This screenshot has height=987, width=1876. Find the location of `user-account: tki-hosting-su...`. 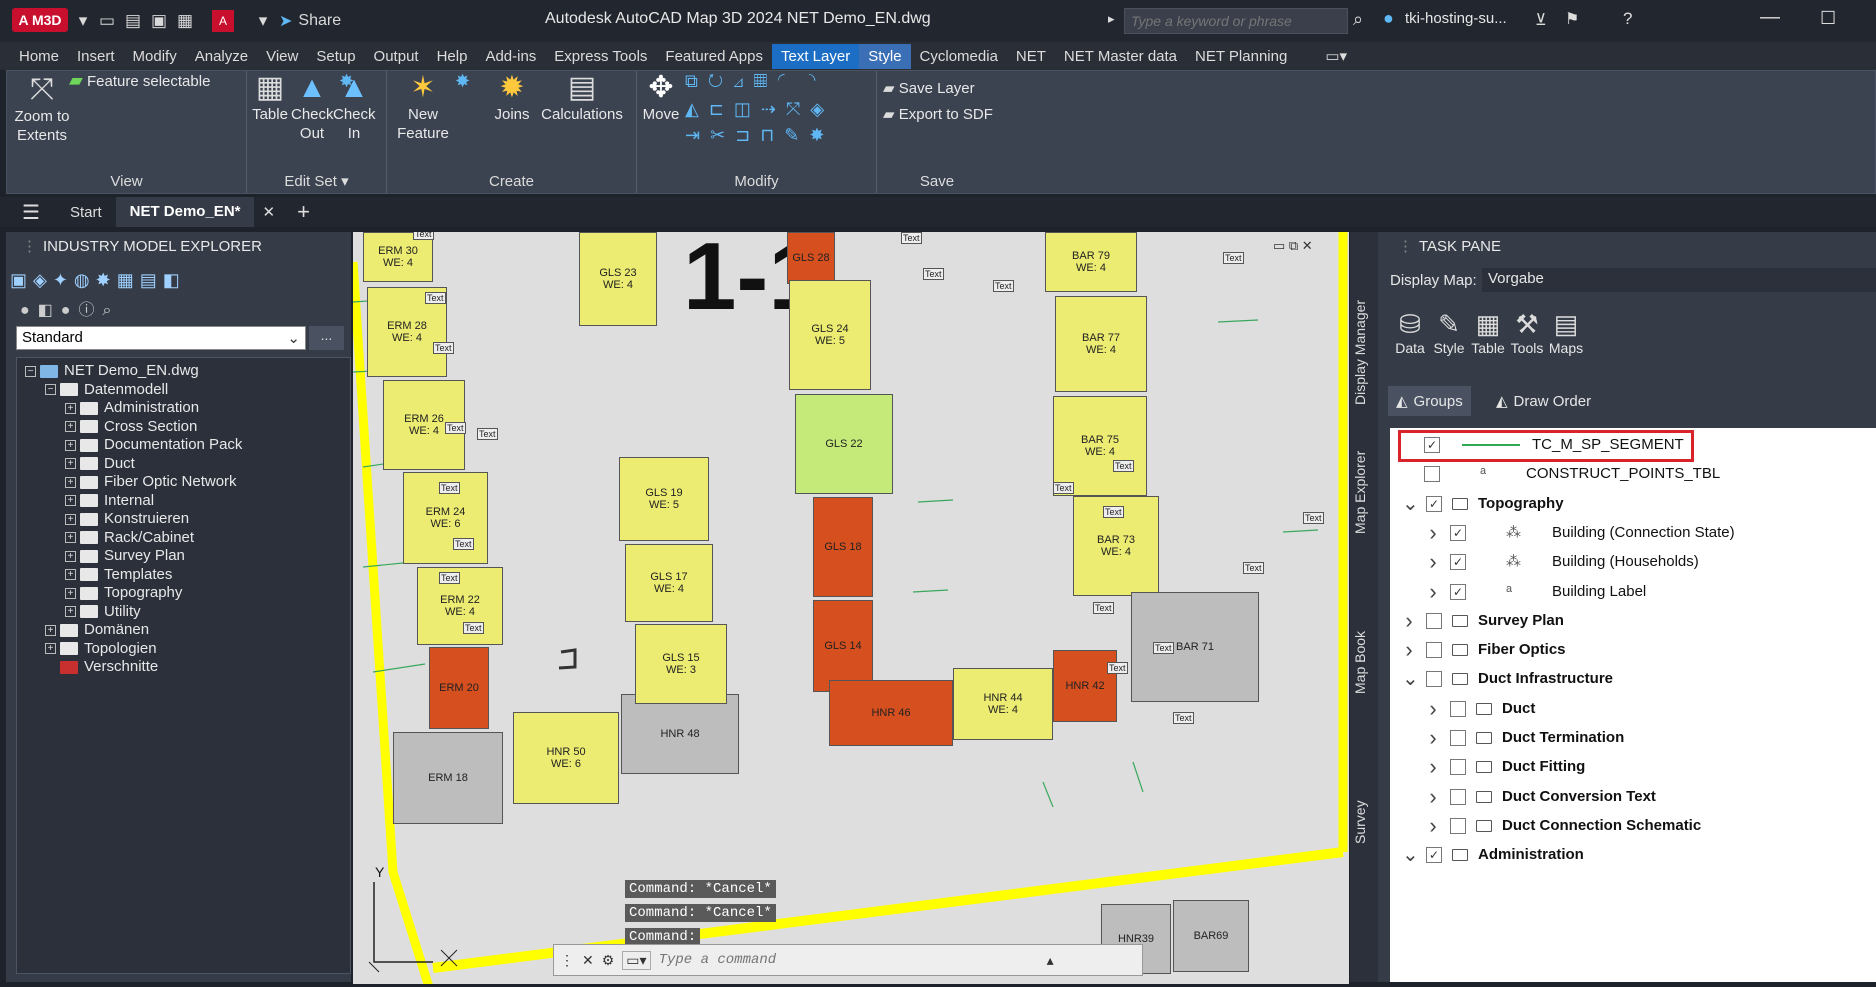

user-account: tki-hosting-su... is located at coordinates (1456, 18).